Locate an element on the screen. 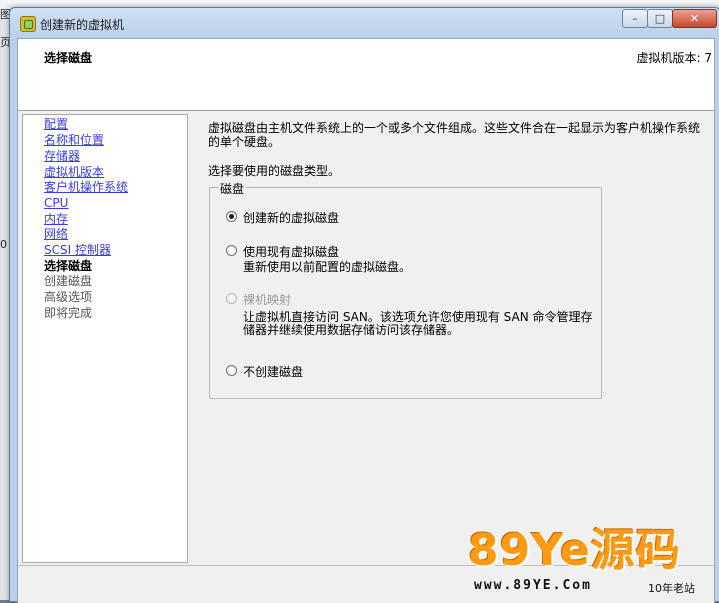 The image size is (719, 603). option-raw-device-mapping-label: 裸机映射 is located at coordinates (267, 300).